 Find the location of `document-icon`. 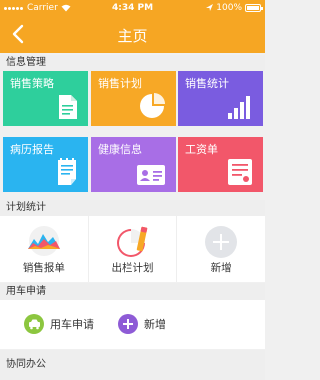

document-icon is located at coordinates (68, 107).